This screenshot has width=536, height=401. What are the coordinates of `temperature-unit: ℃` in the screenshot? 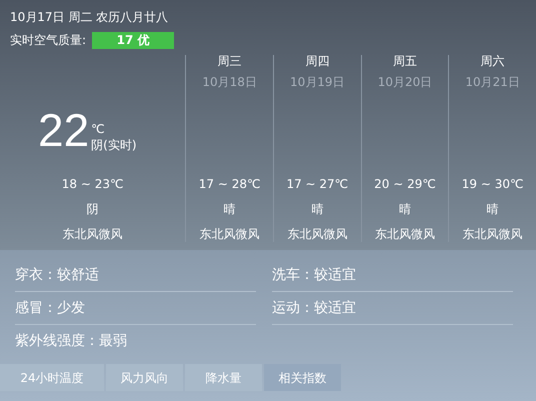 It's located at (98, 129).